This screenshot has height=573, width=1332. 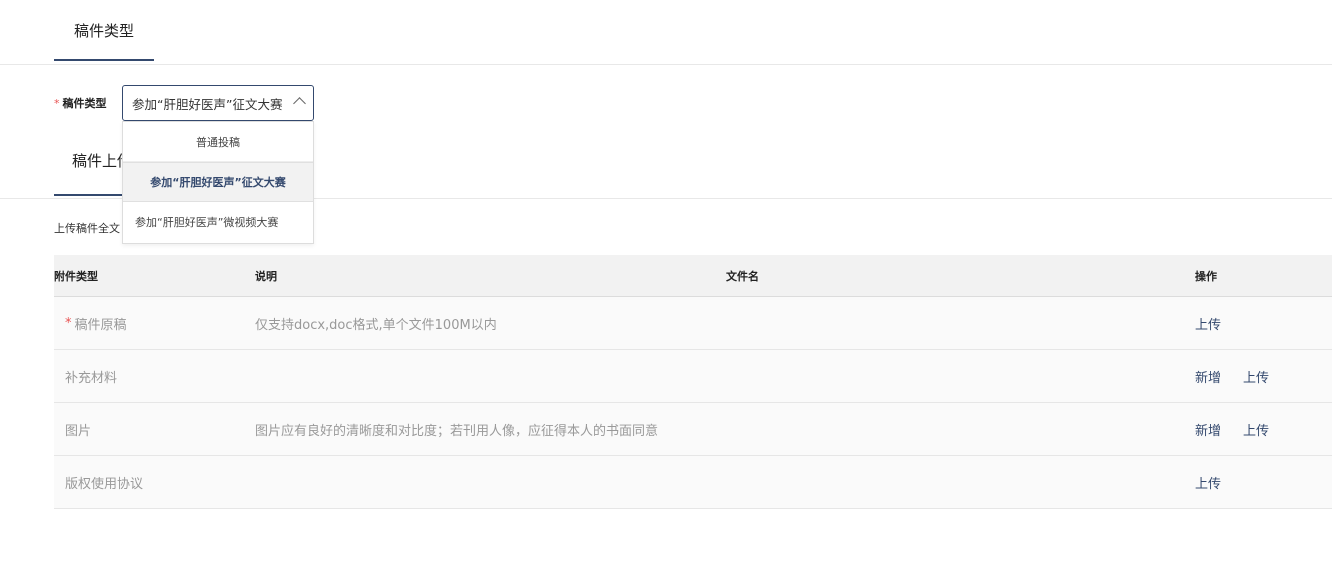 I want to click on upload-note: 上传稿件全文, so click(x=87, y=228).